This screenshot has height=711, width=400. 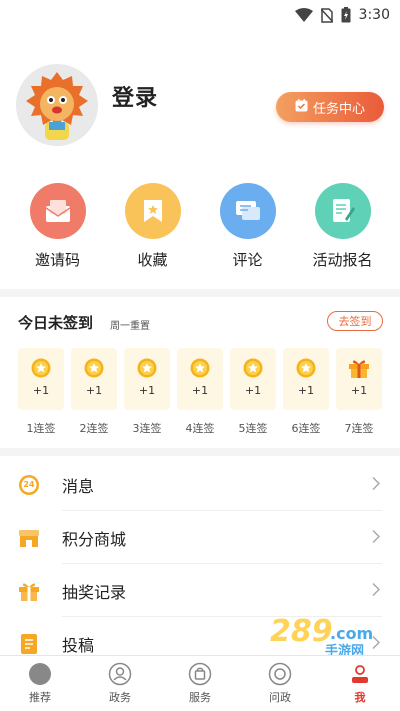 I want to click on checkin-day: +1 7连签, so click(x=359, y=392).